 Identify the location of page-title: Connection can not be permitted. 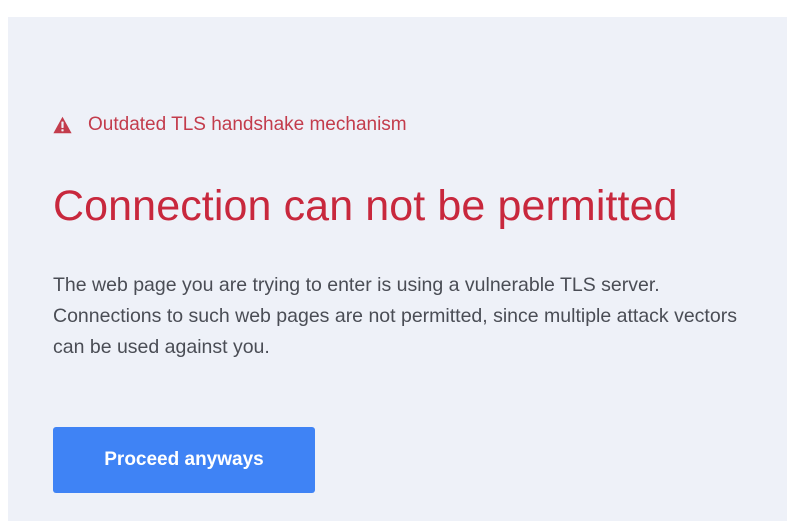
(365, 206).